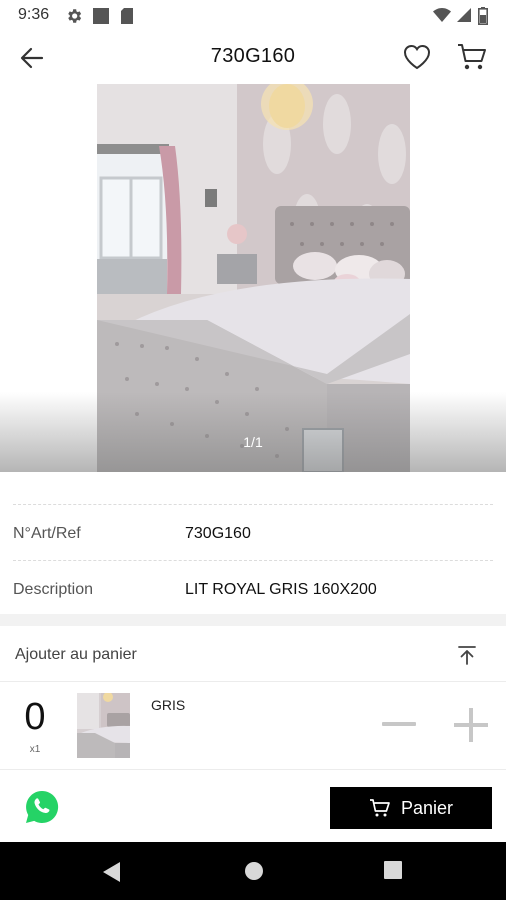  Describe the element at coordinates (281, 589) in the screenshot. I see `description-value: LIT ROYAL GRIS 160X200` at that location.